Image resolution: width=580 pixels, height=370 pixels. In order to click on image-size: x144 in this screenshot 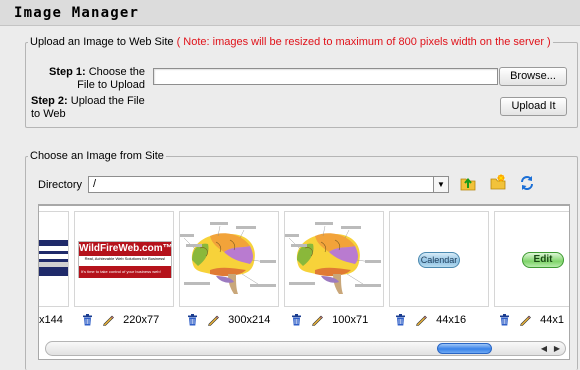, I will do `click(51, 320)`.